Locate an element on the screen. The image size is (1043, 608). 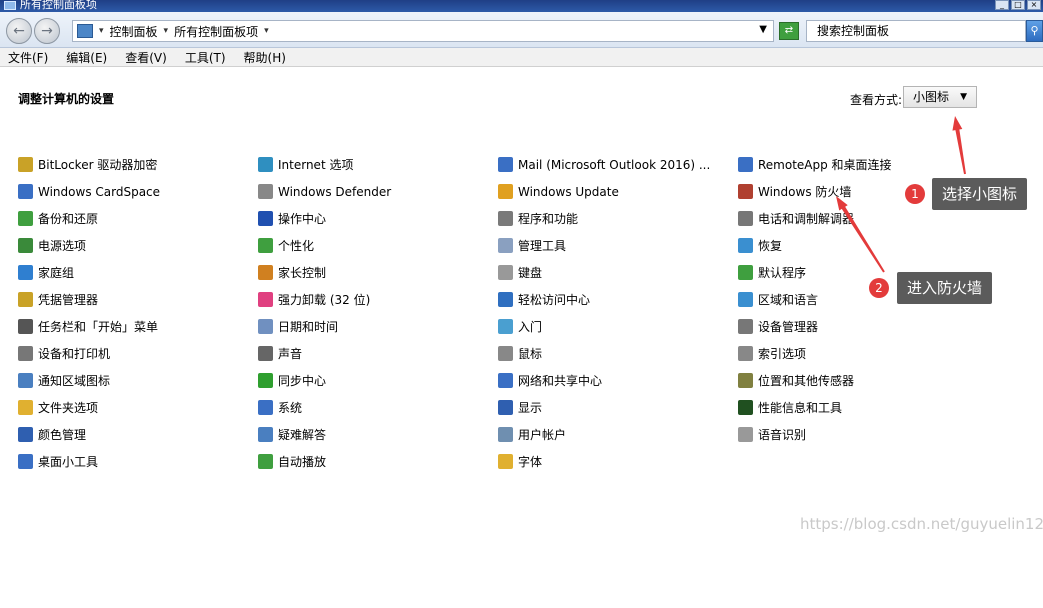
control-panel-item-label: 键盘 is located at coordinates (530, 273).